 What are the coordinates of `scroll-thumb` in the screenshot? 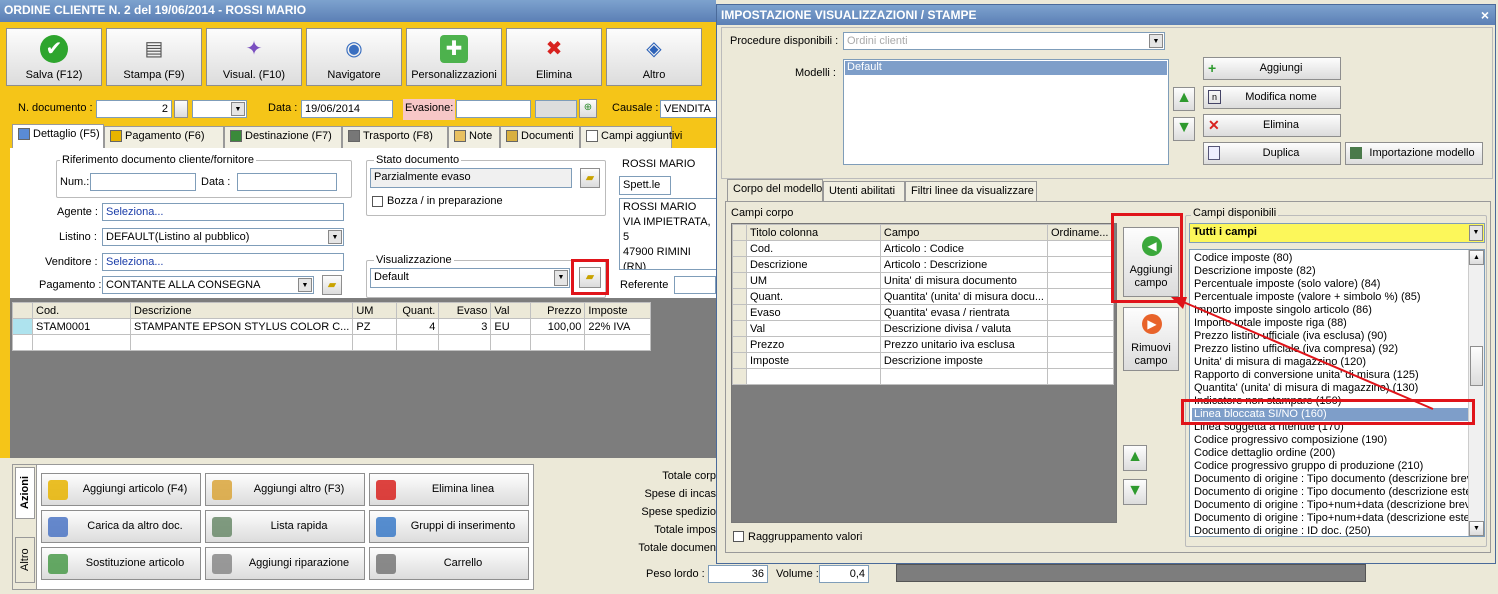 It's located at (1476, 366).